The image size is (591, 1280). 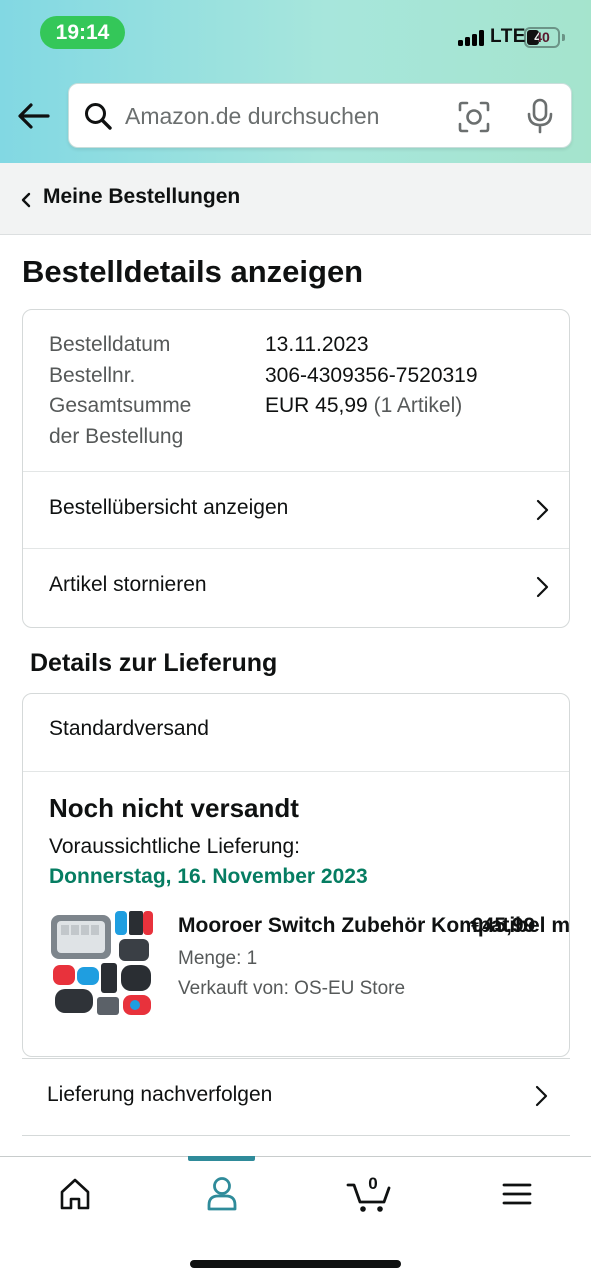 I want to click on menu-icon, so click(x=517, y=1194).